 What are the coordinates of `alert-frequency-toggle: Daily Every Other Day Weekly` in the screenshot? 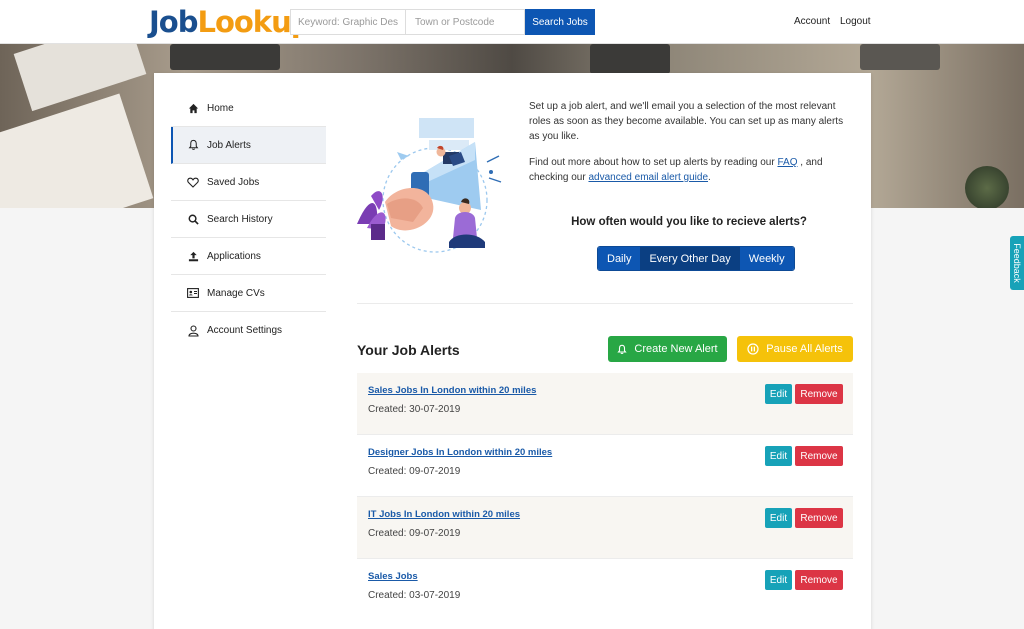 It's located at (696, 258).